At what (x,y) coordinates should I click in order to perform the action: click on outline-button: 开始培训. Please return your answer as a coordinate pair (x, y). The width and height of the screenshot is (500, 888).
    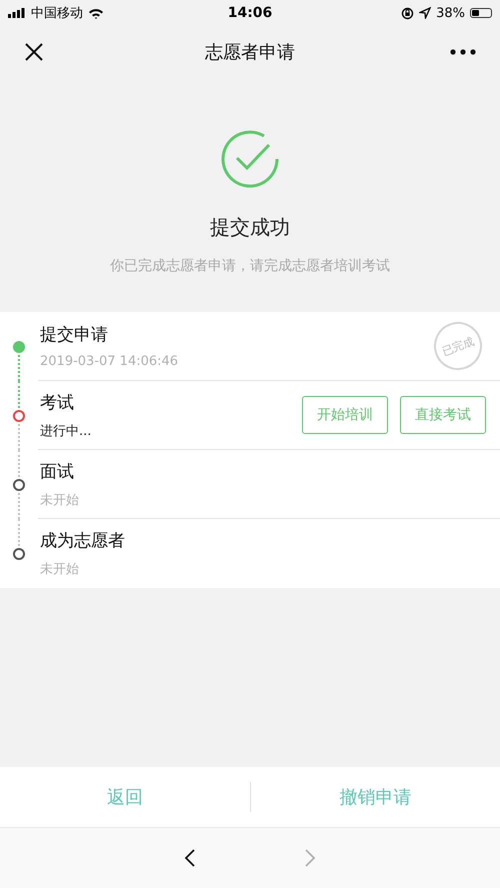
    Looking at the image, I should click on (345, 415).